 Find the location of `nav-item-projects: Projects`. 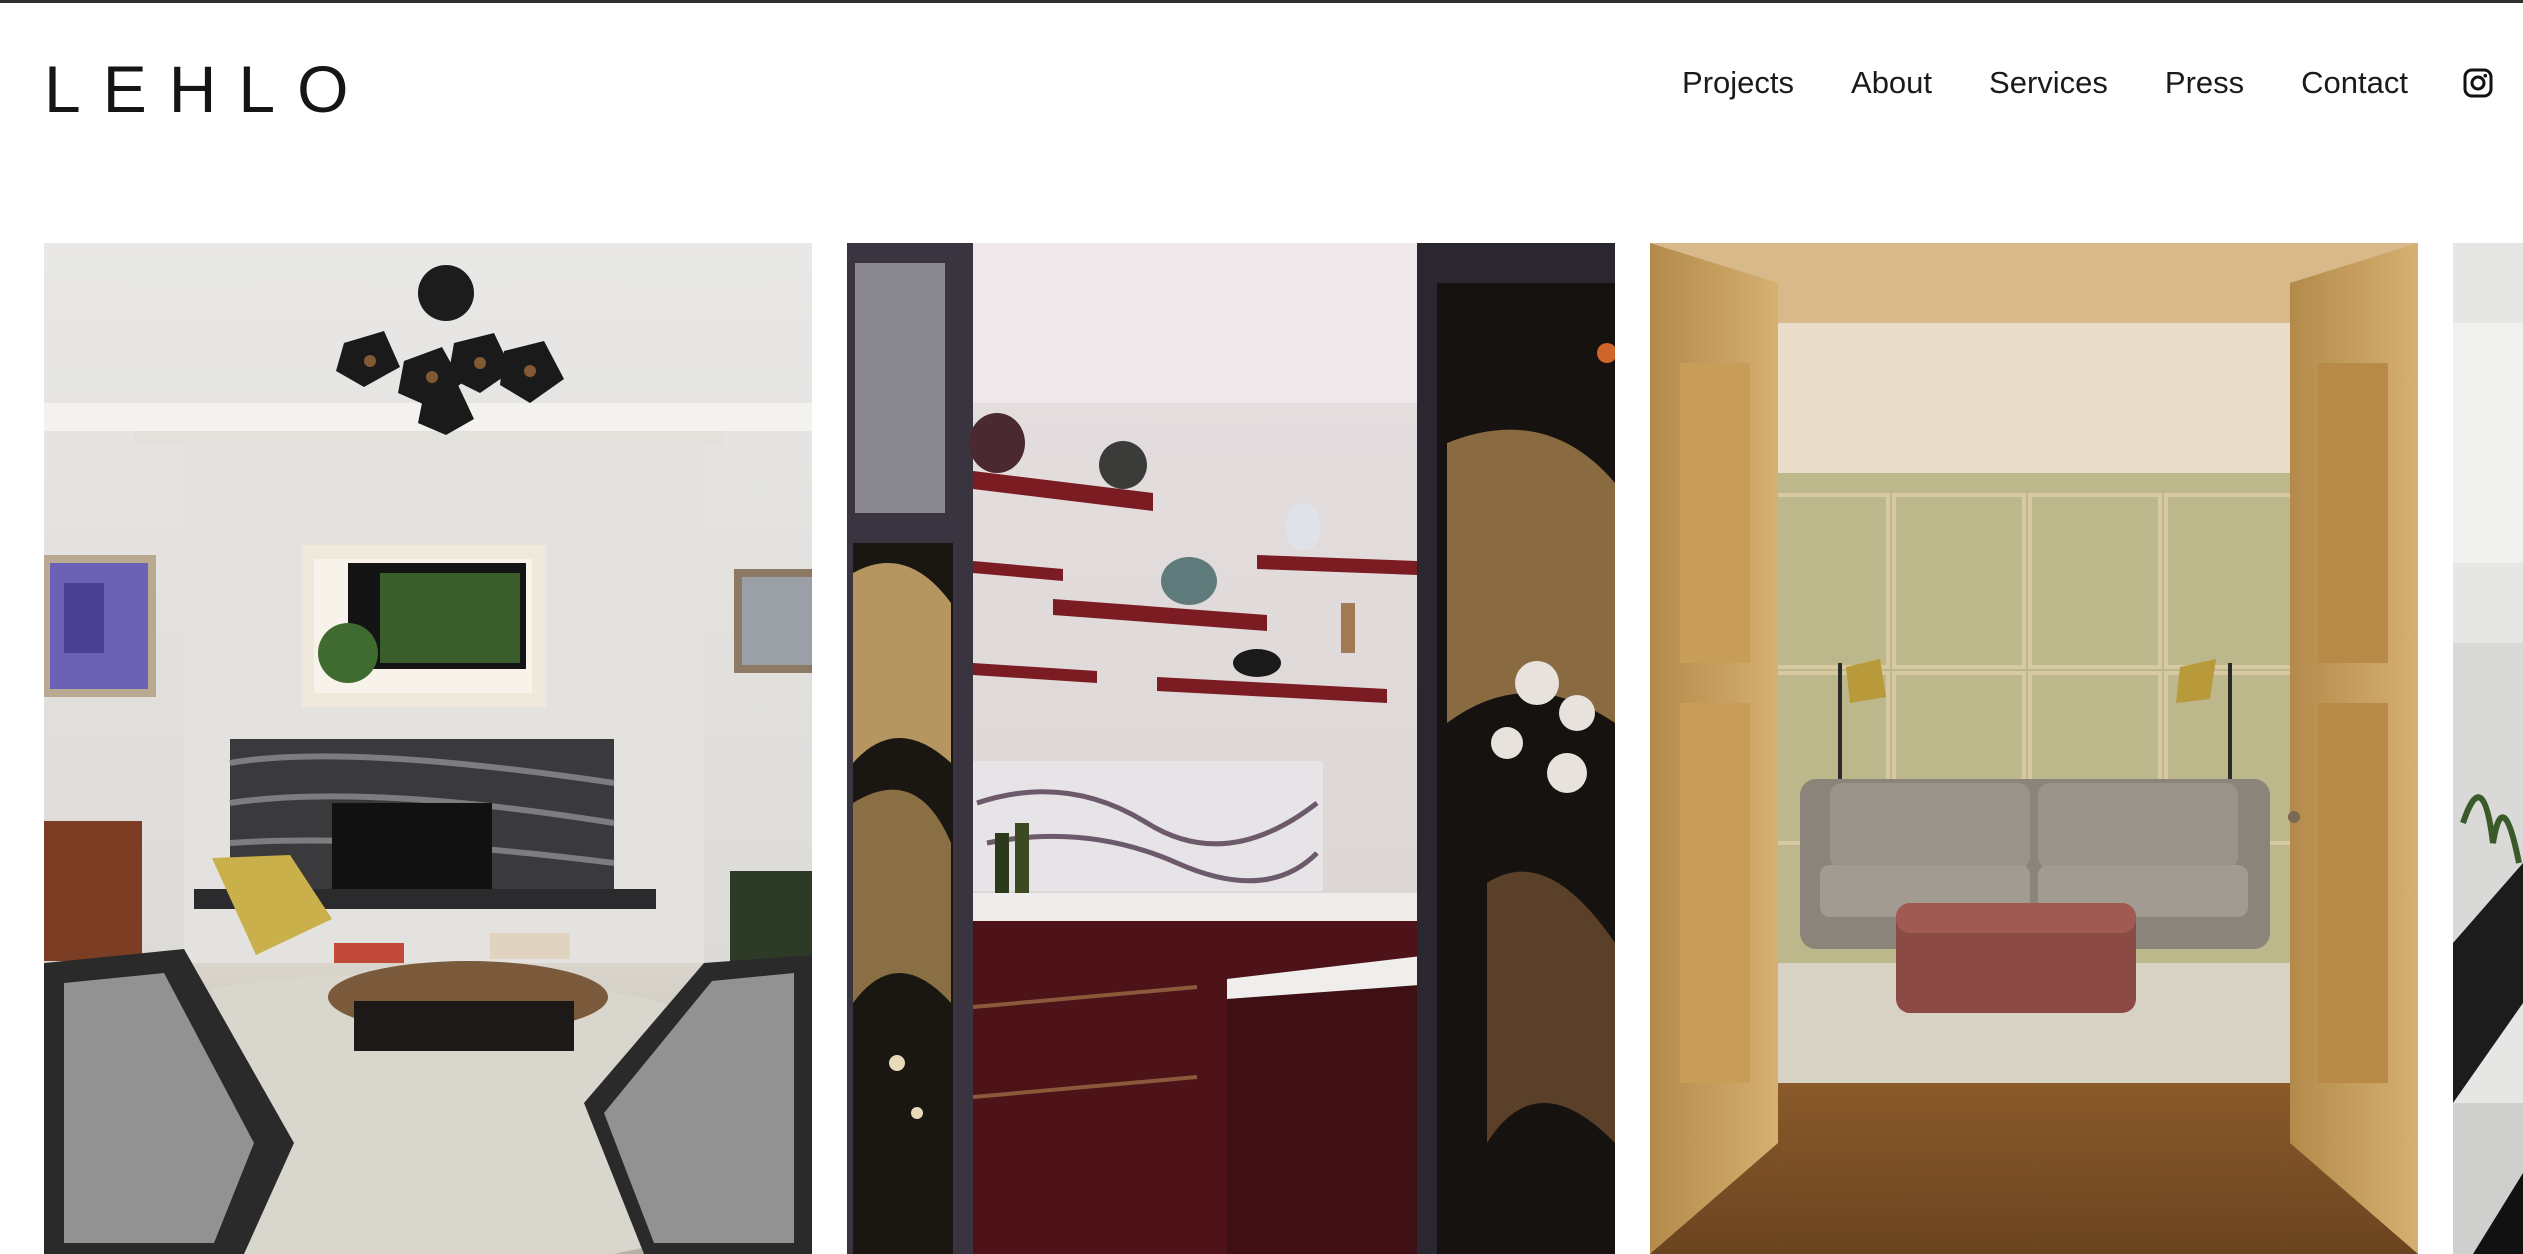

nav-item-projects: Projects is located at coordinates (1738, 83).